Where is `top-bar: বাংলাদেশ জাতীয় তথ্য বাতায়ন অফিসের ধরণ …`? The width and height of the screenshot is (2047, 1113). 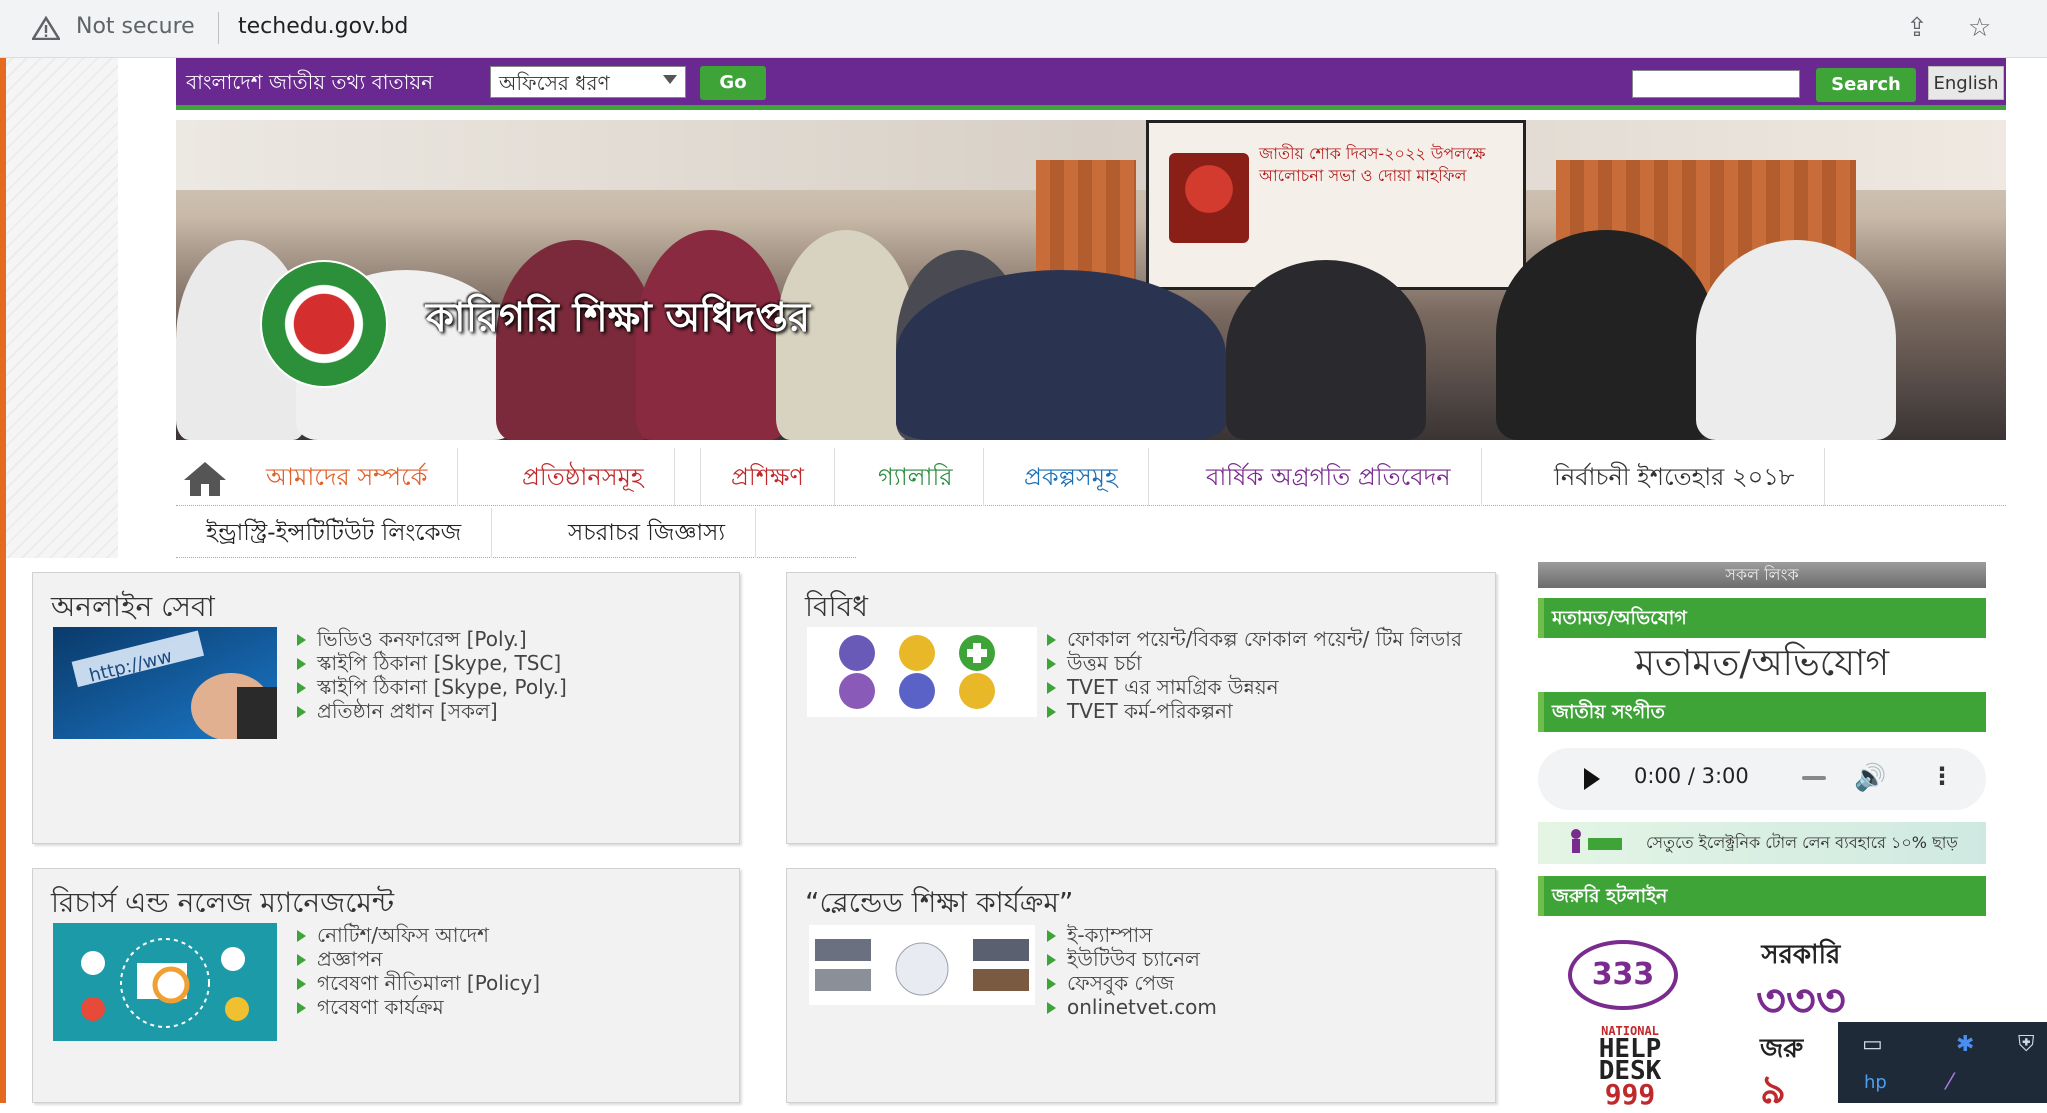 top-bar: বাংলাদেশ জাতীয় তথ্য বাতায়ন অফিসের ধরণ … is located at coordinates (1091, 84).